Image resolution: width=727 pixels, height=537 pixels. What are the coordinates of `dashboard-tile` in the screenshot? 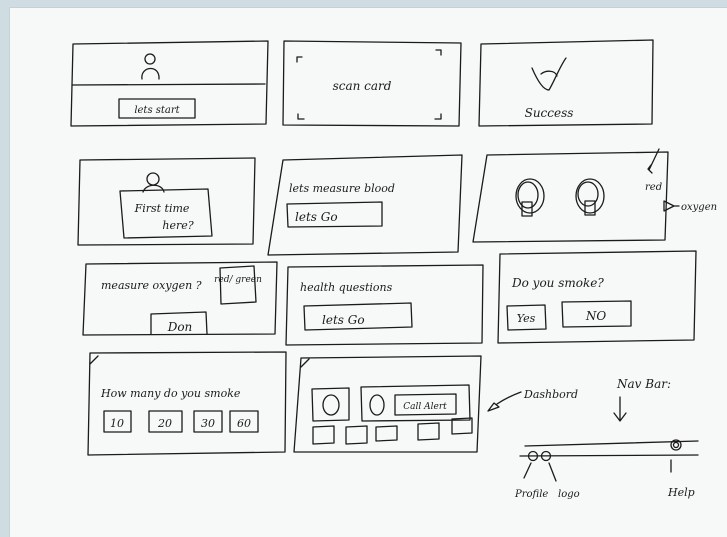 It's located at (330, 404).